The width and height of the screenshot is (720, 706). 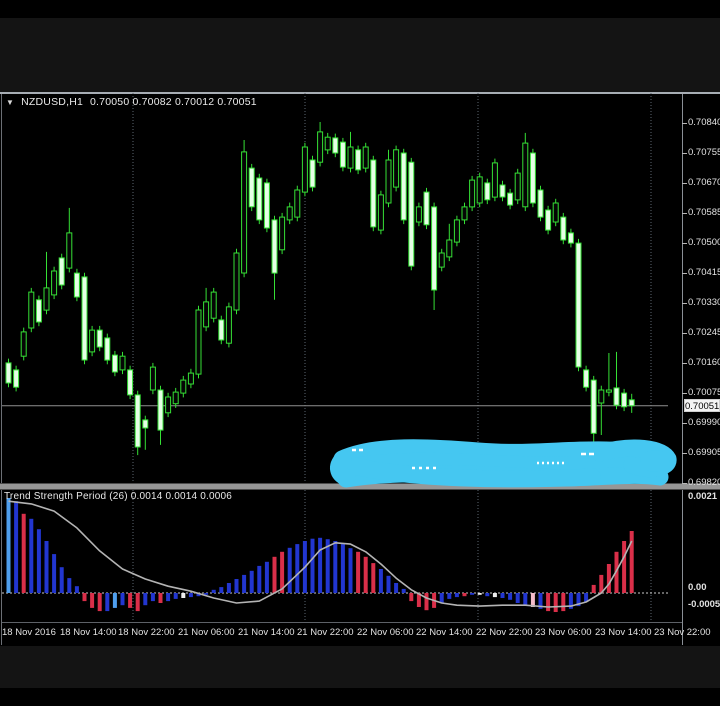 I want to click on price-axis-label: 0.70840, so click(x=704, y=122).